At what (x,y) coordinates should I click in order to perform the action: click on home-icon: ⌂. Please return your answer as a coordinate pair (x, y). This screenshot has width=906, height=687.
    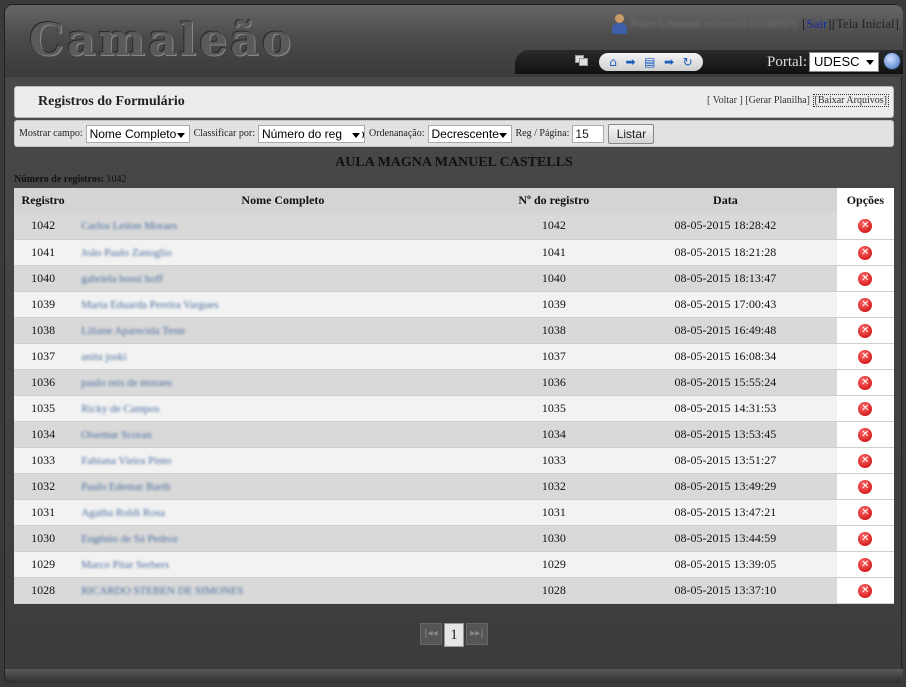
    Looking at the image, I should click on (613, 62).